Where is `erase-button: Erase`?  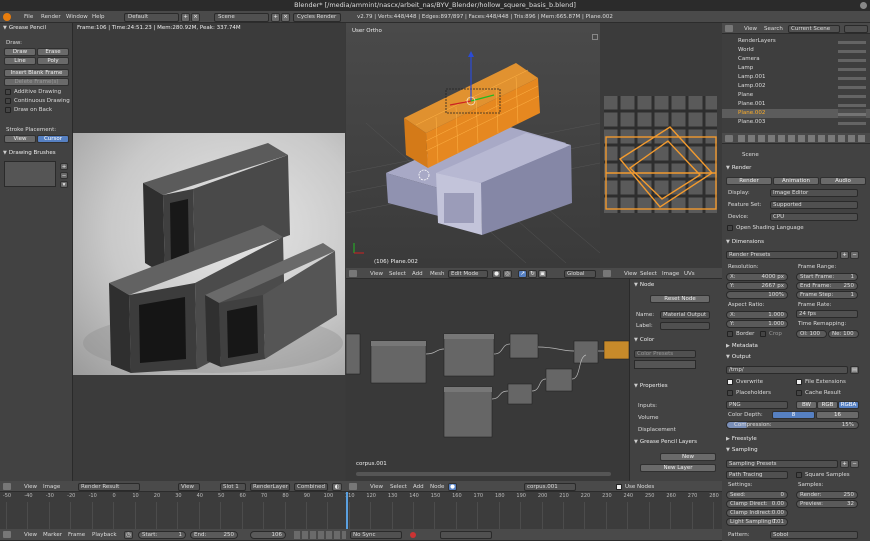 erase-button: Erase is located at coordinates (53, 52).